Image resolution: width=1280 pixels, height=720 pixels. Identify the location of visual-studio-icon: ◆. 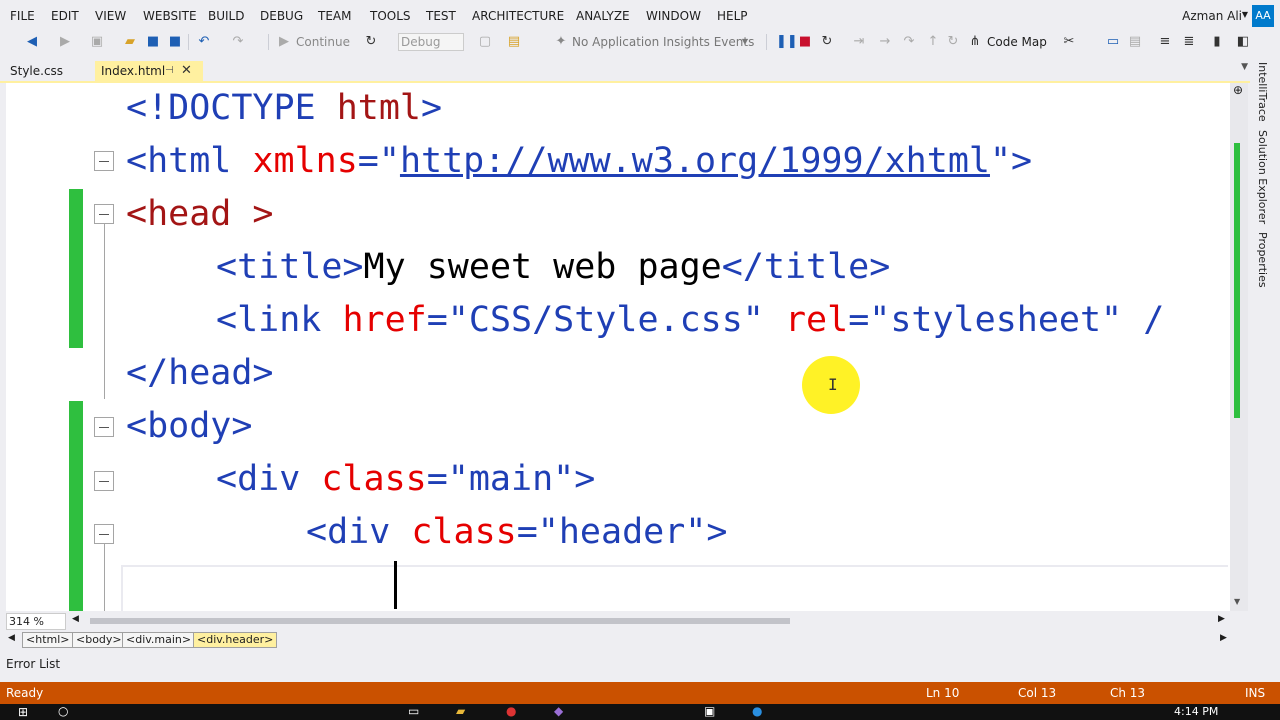
(558, 711).